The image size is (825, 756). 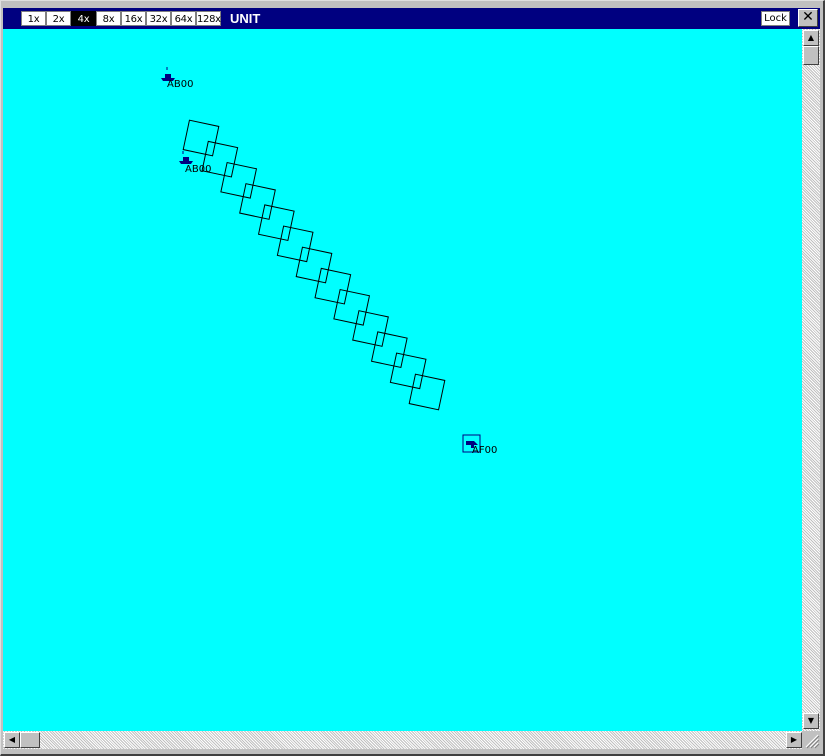 I want to click on track-boxes, so click(x=314, y=265).